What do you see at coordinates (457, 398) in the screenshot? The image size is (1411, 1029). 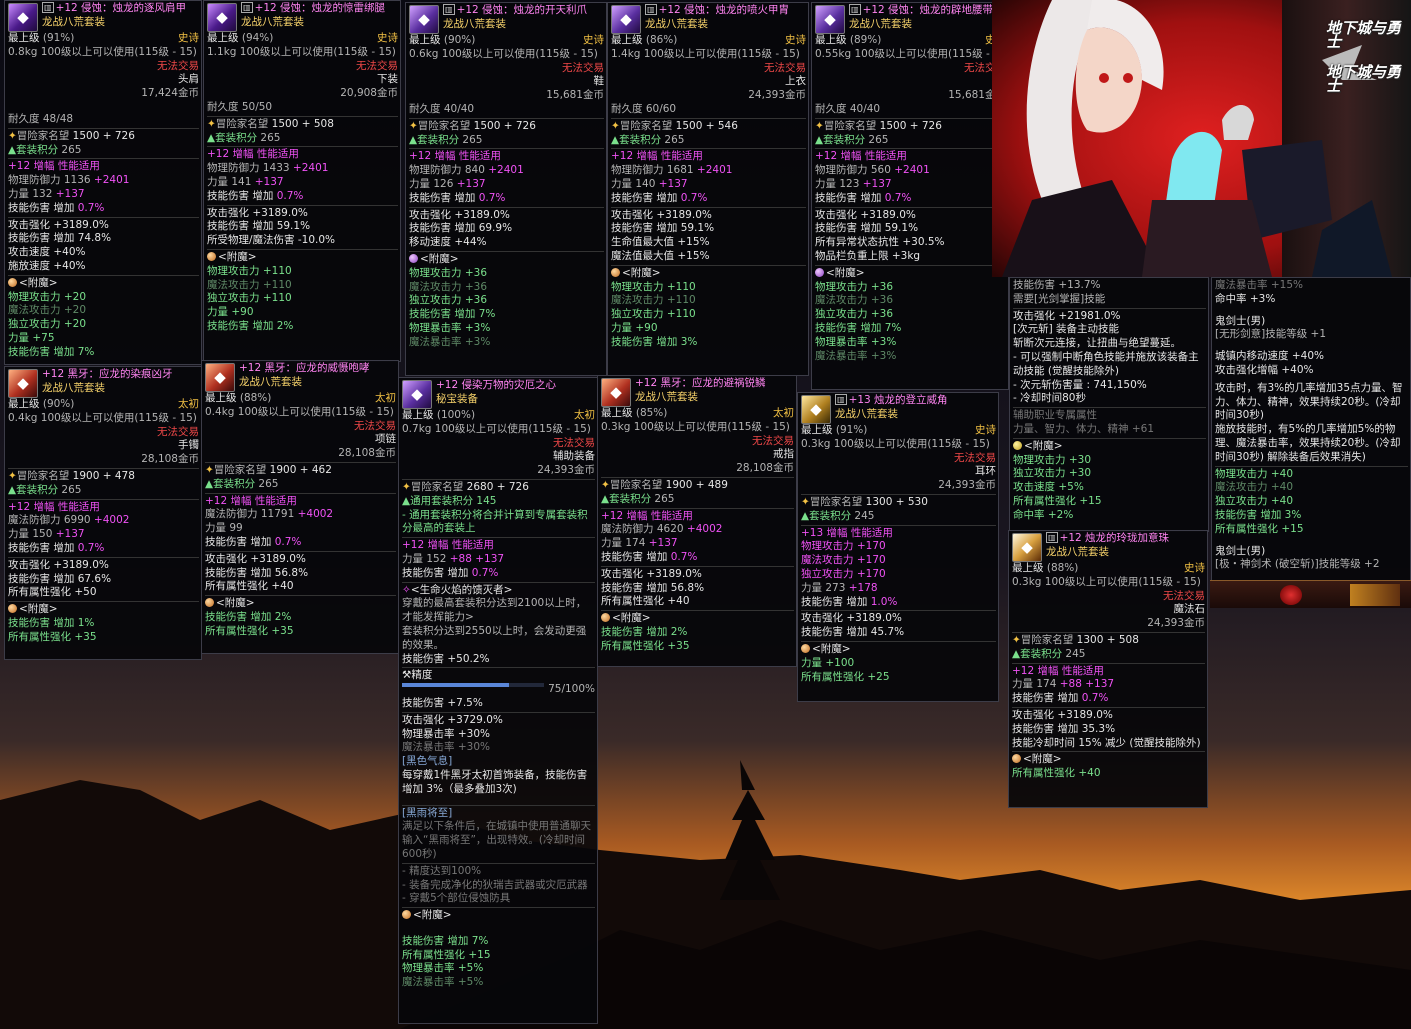 I see `item-set: 秘宝装备` at bounding box center [457, 398].